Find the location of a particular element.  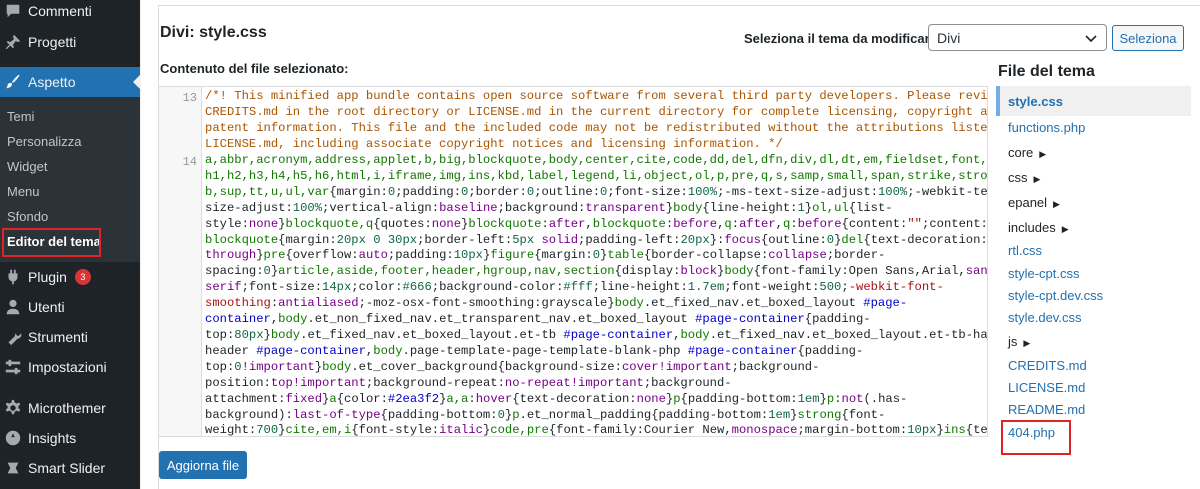

folder-item-core: core ▶ is located at coordinates (1027, 152).